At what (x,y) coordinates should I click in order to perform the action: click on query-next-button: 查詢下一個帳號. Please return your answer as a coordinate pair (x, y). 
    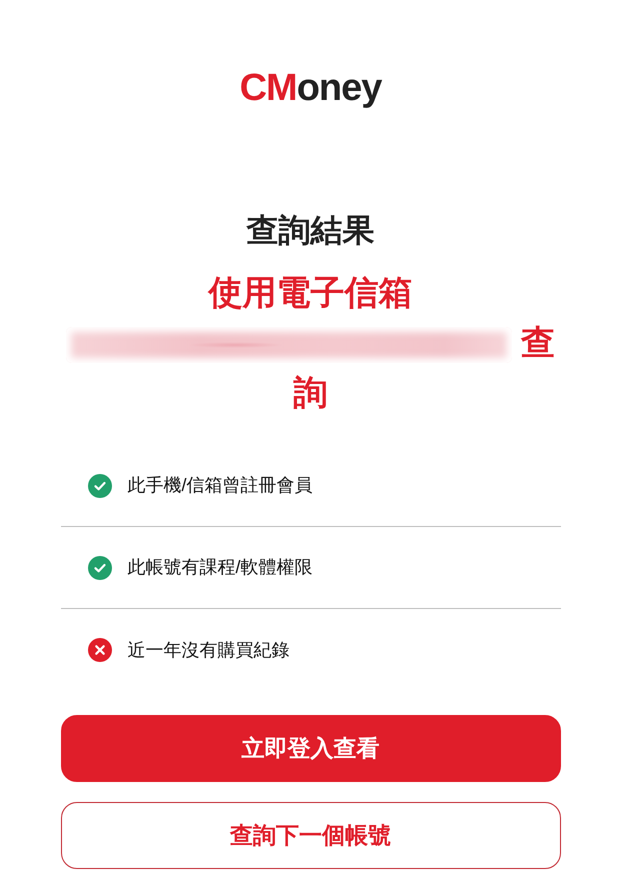
    Looking at the image, I should click on (310, 835).